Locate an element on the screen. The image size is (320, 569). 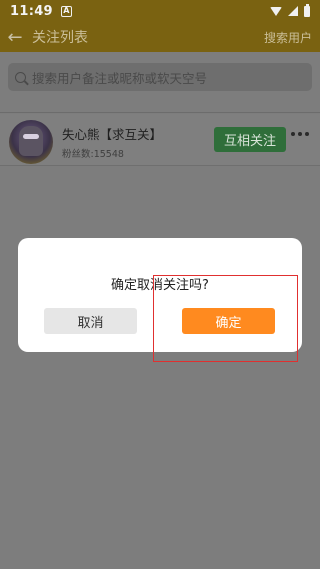
cancel-button: 取消 is located at coordinates (90, 321).